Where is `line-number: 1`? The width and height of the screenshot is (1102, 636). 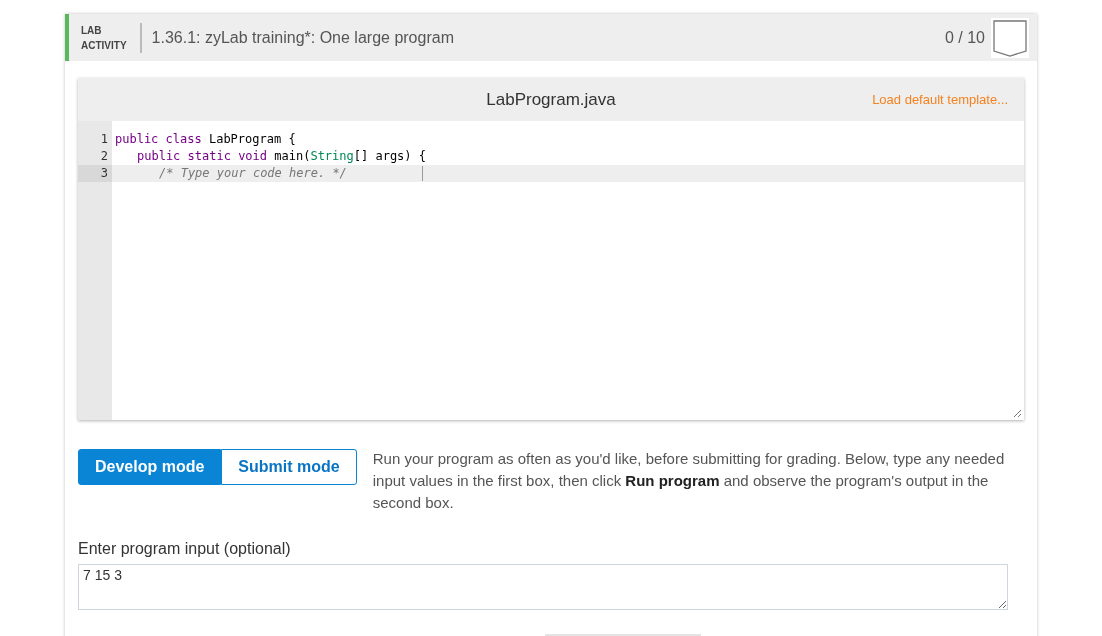
line-number: 1 is located at coordinates (104, 139).